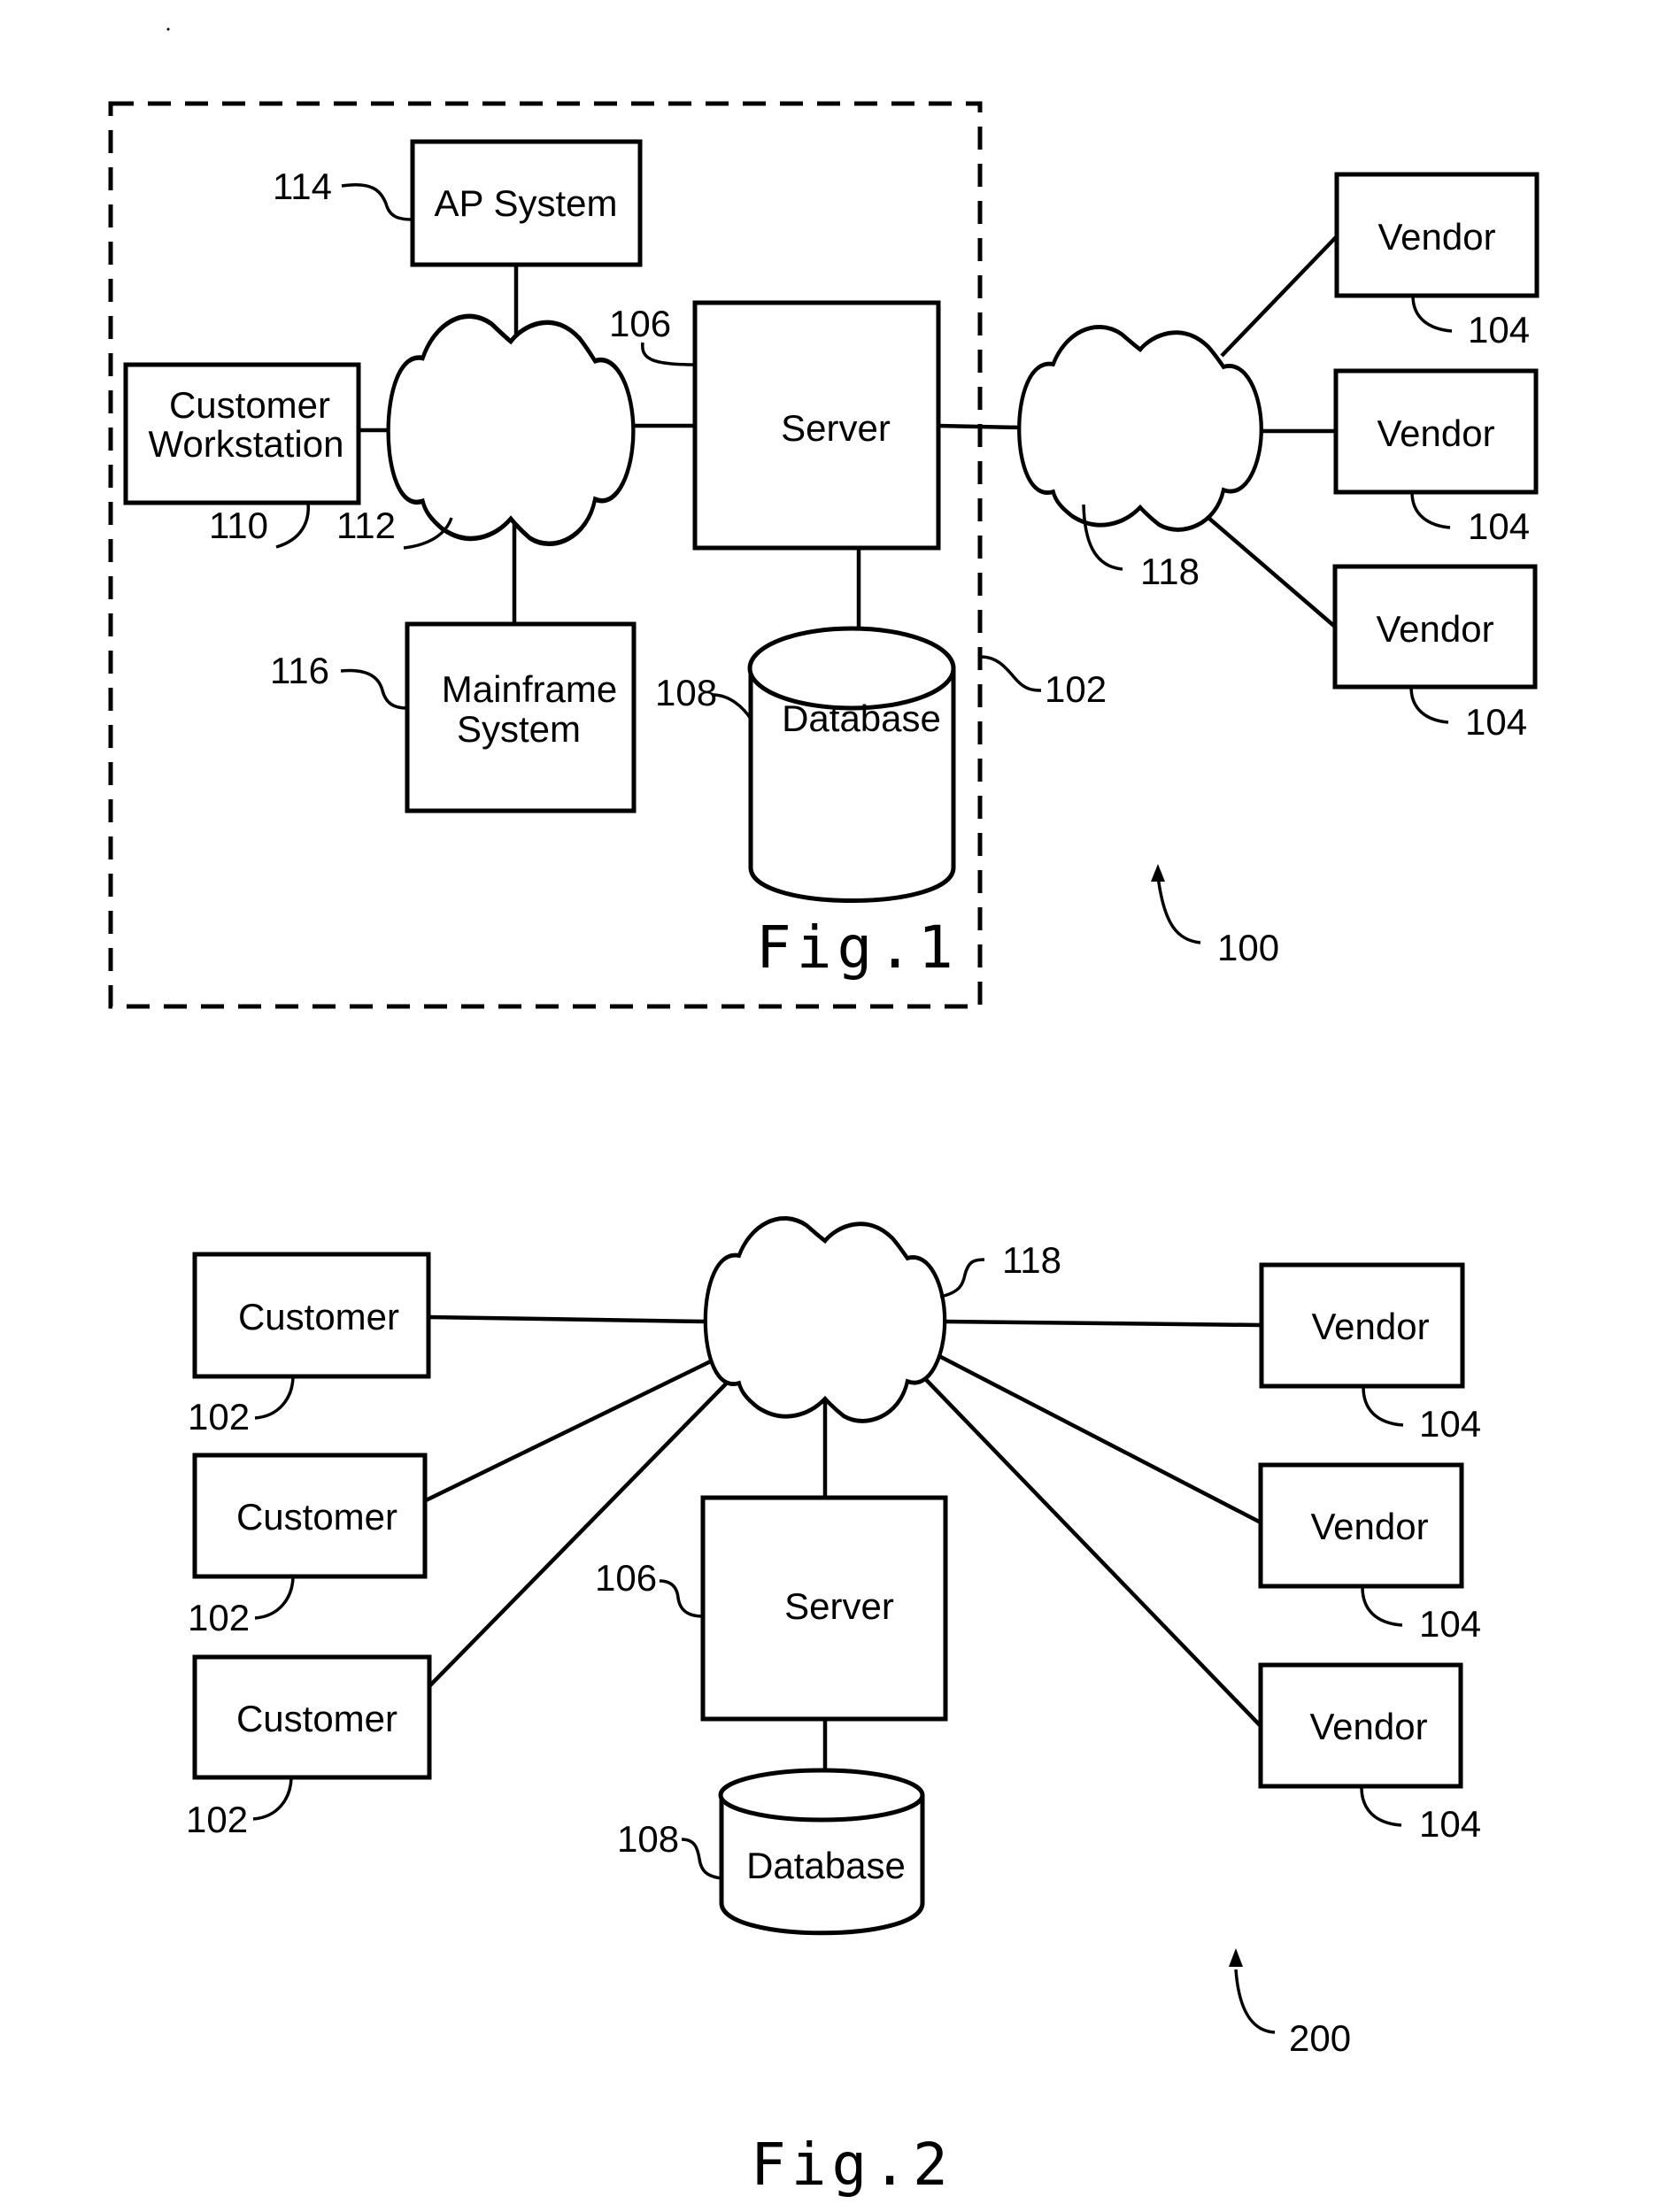 This screenshot has height=2212, width=1659. I want to click on external-network-118: 118, so click(1140, 459).